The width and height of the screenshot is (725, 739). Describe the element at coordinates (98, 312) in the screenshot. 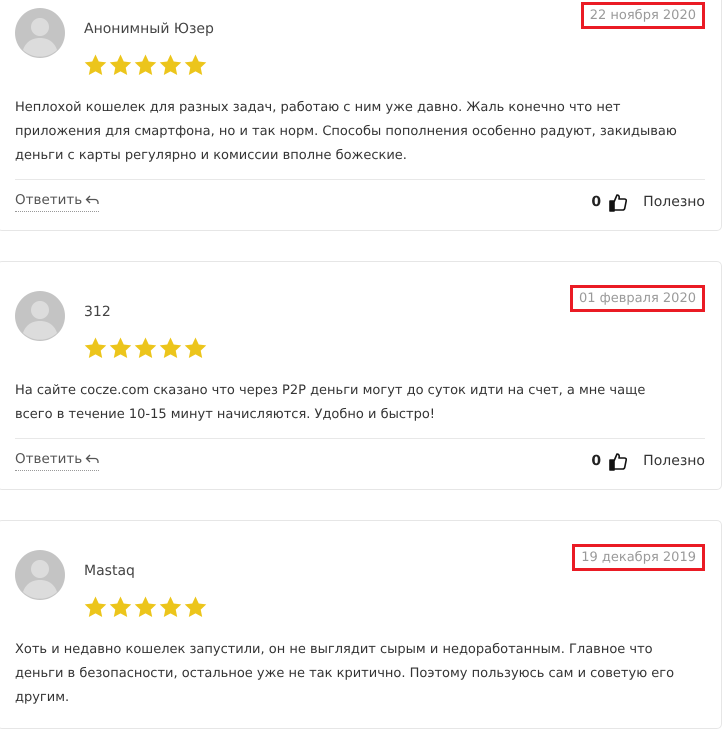

I see `author-name: 312` at that location.